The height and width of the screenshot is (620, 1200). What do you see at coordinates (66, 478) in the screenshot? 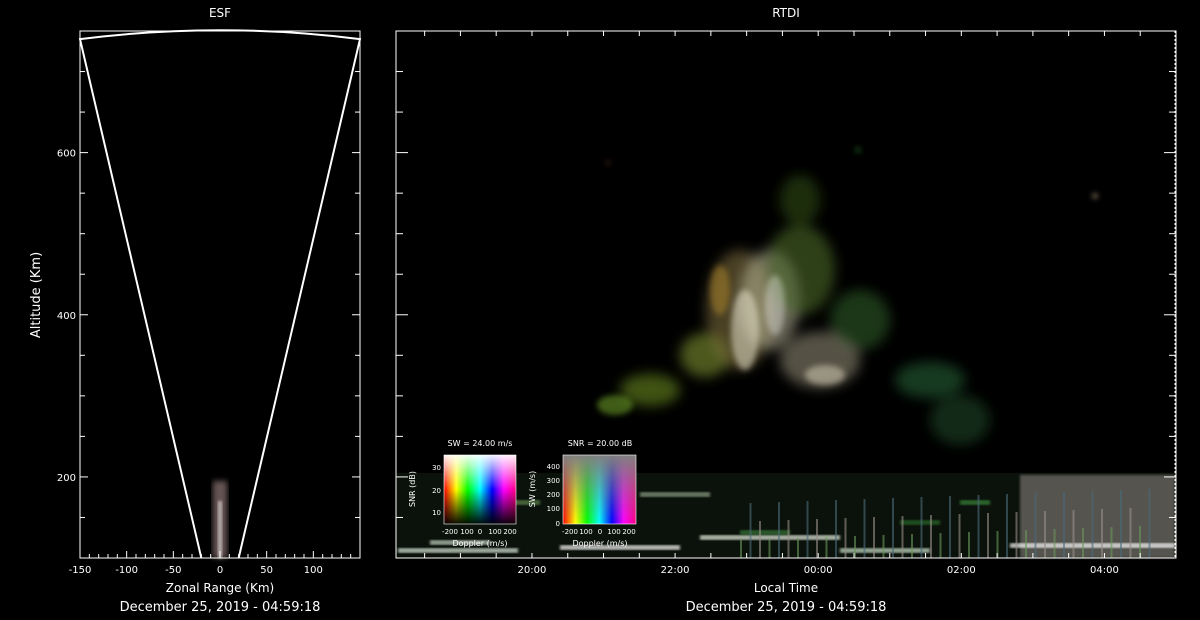
I see `esf-y-tick-label: 200` at bounding box center [66, 478].